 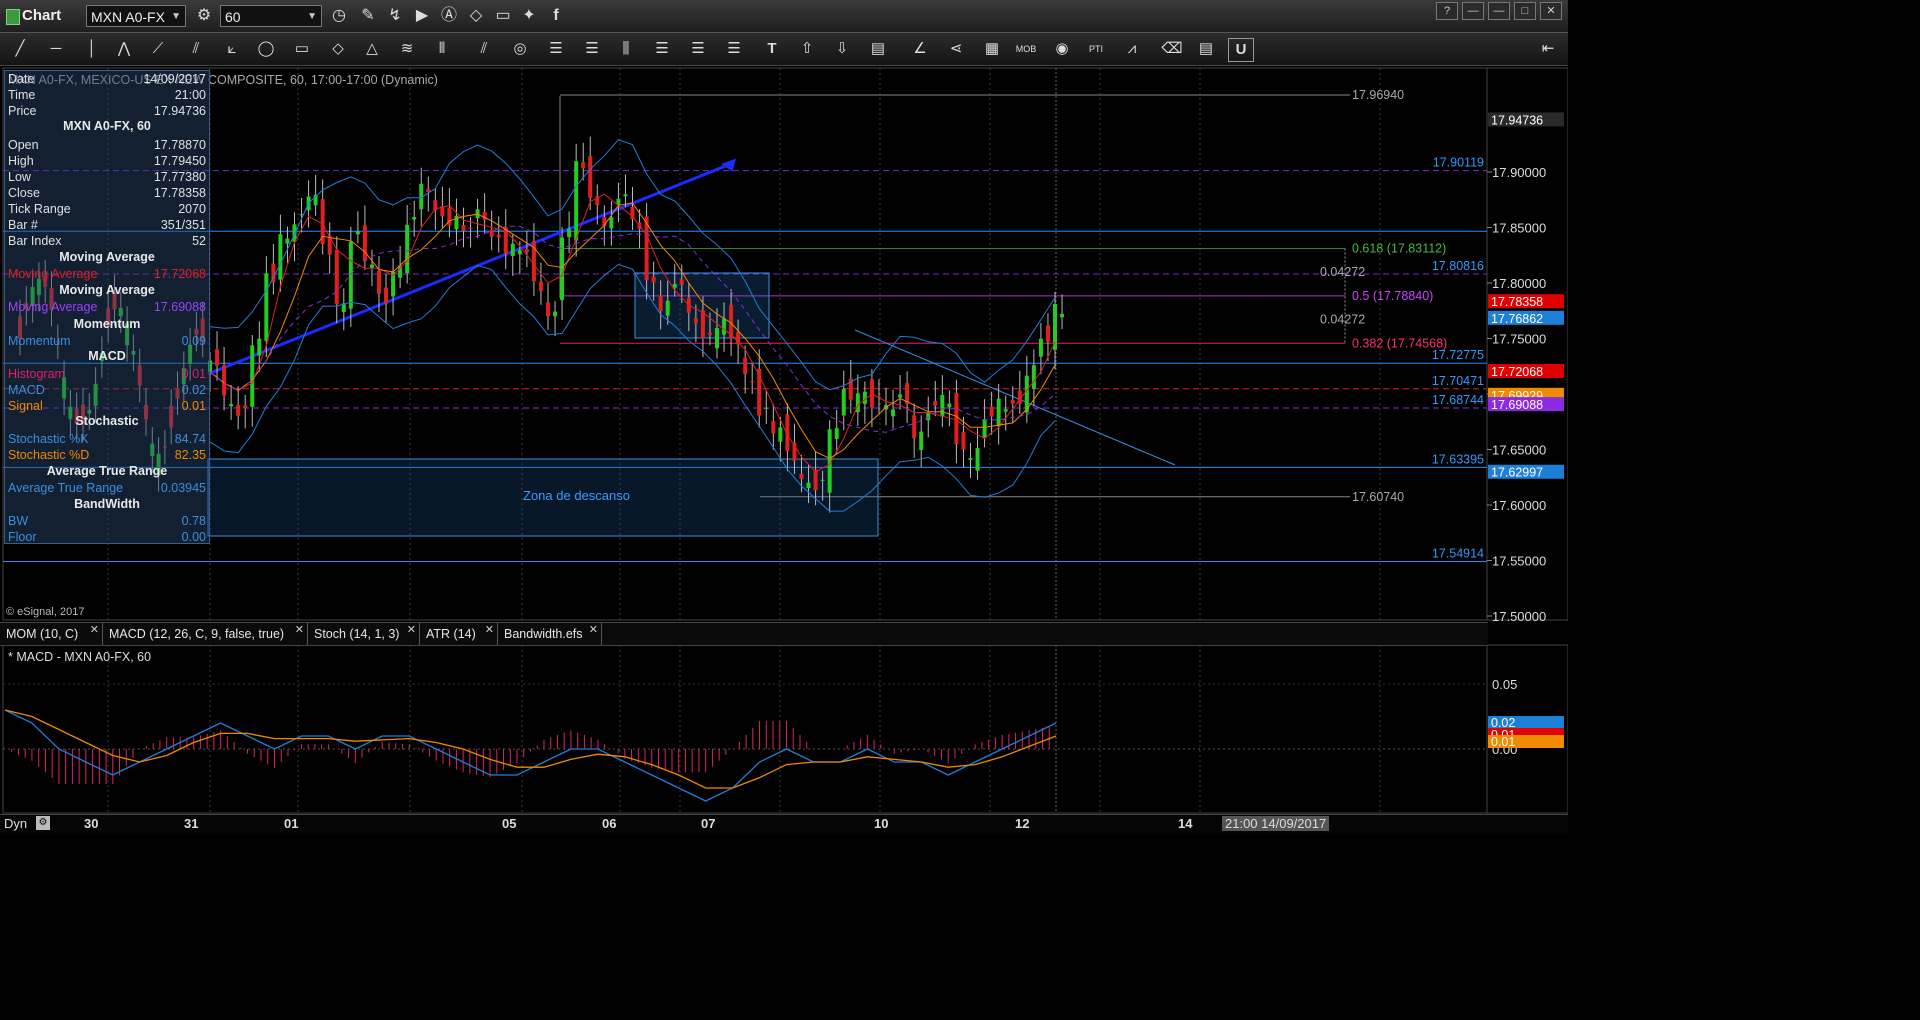 What do you see at coordinates (459, 634) in the screenshot?
I see `tab-atr: ATR (14) ✕` at bounding box center [459, 634].